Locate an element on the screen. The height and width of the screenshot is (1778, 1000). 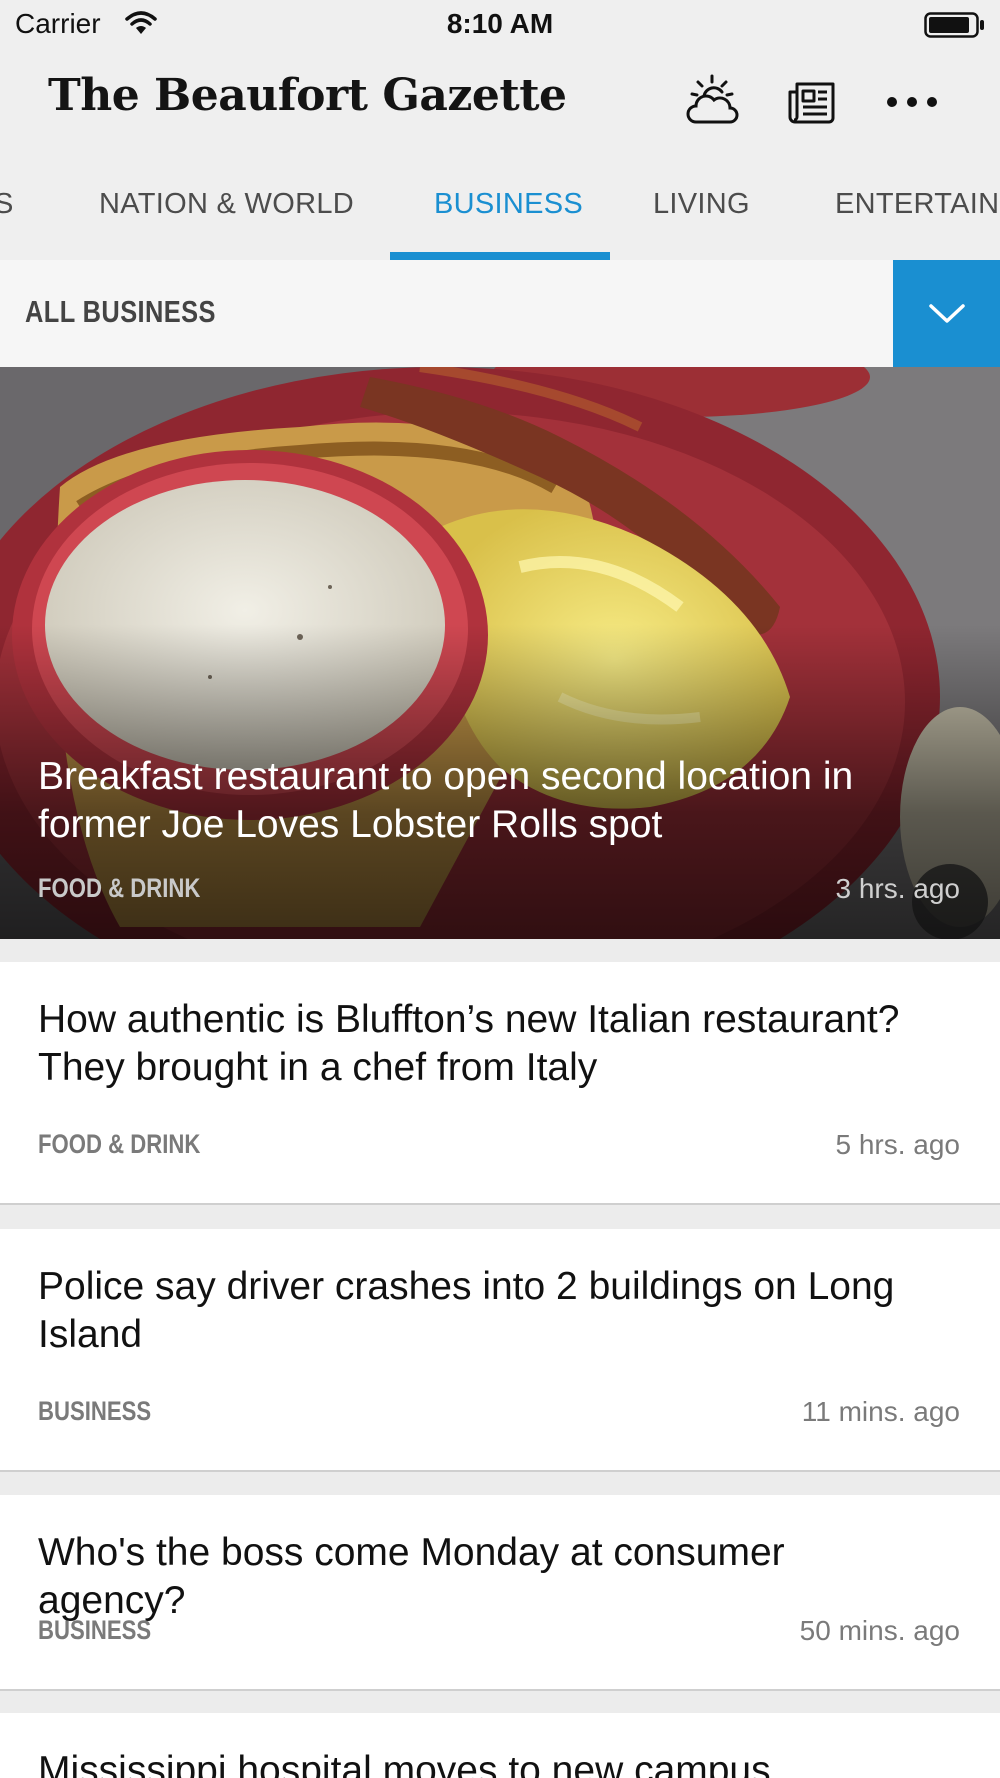
tab-partial-left: S is located at coordinates (7, 204).